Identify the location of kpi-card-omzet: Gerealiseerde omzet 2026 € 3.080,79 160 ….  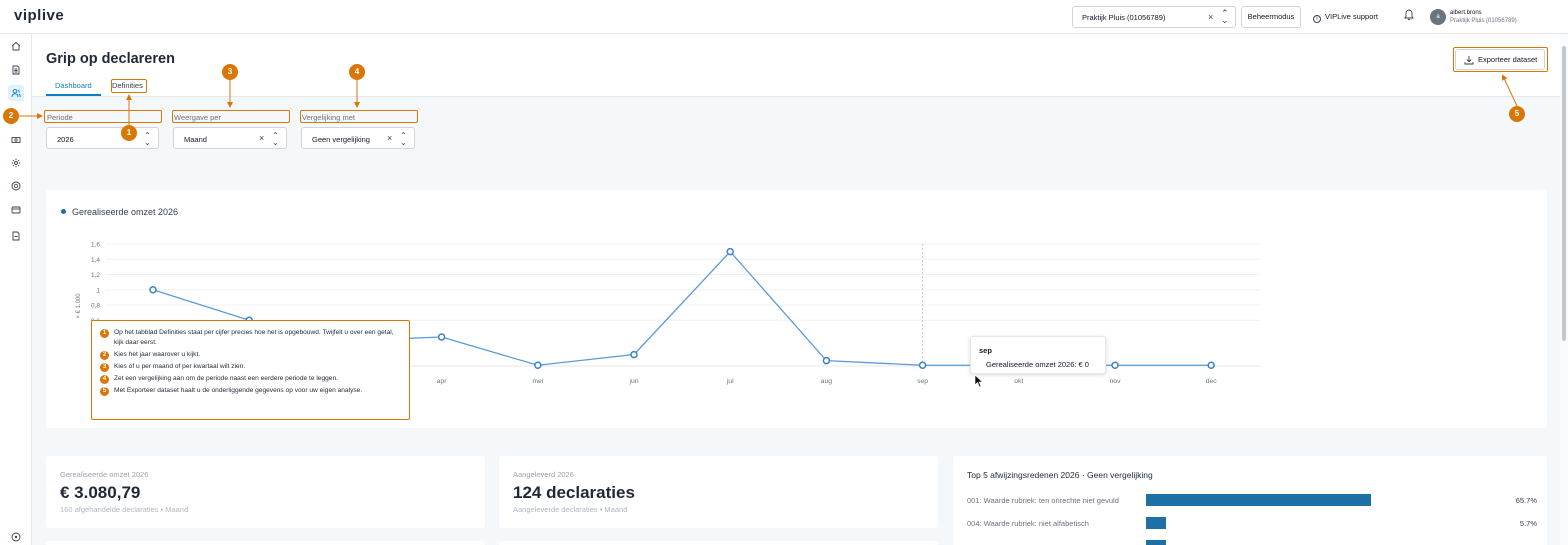
(265, 492).